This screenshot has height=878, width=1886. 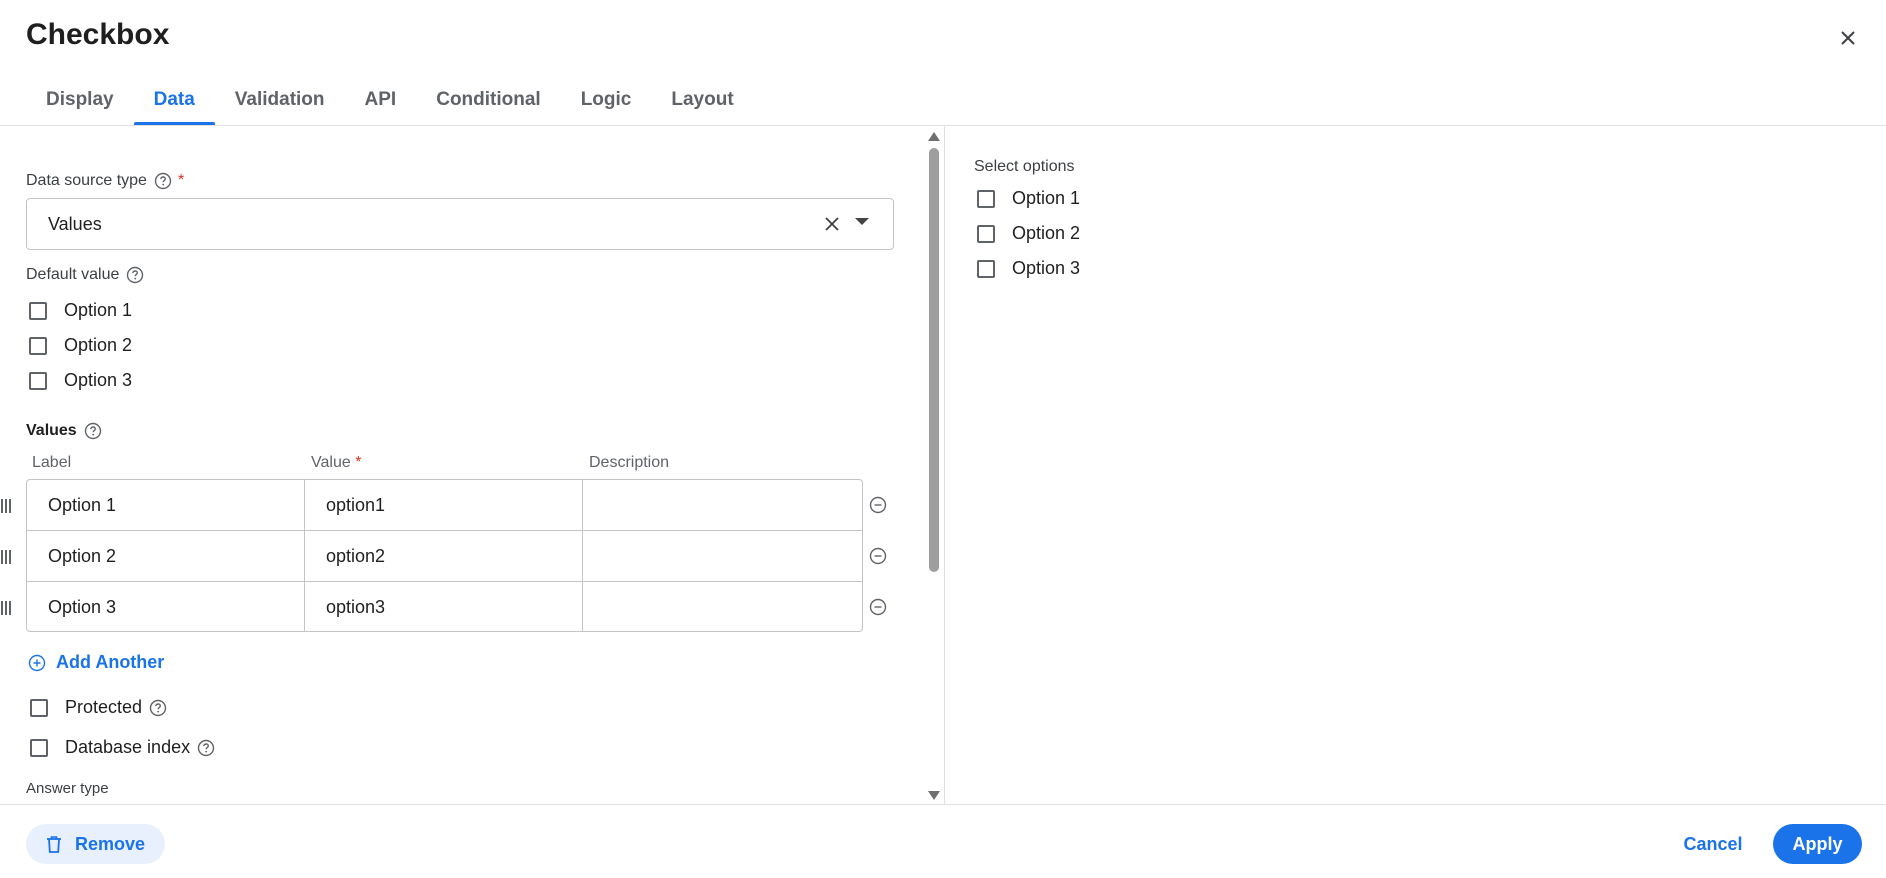 I want to click on scroll-thumb, so click(x=934, y=360).